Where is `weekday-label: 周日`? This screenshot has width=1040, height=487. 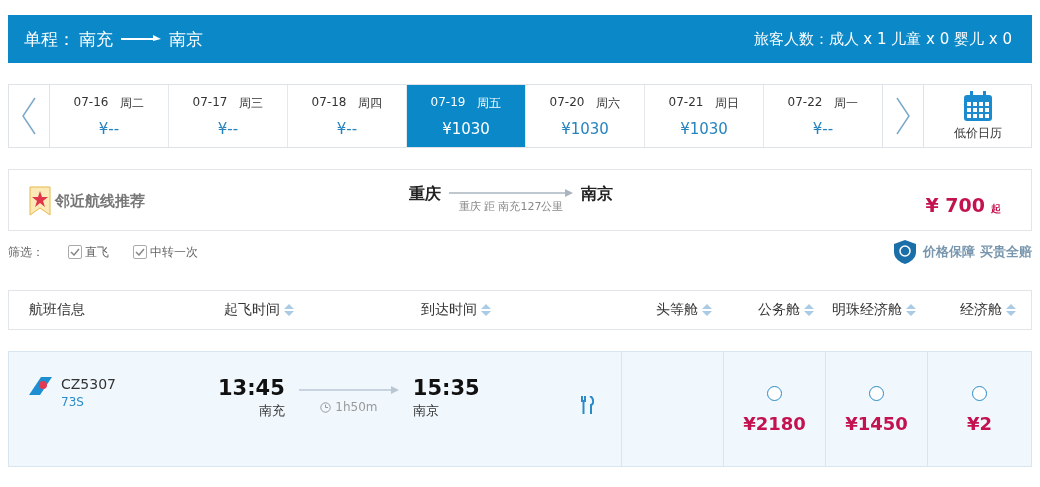 weekday-label: 周日 is located at coordinates (727, 103).